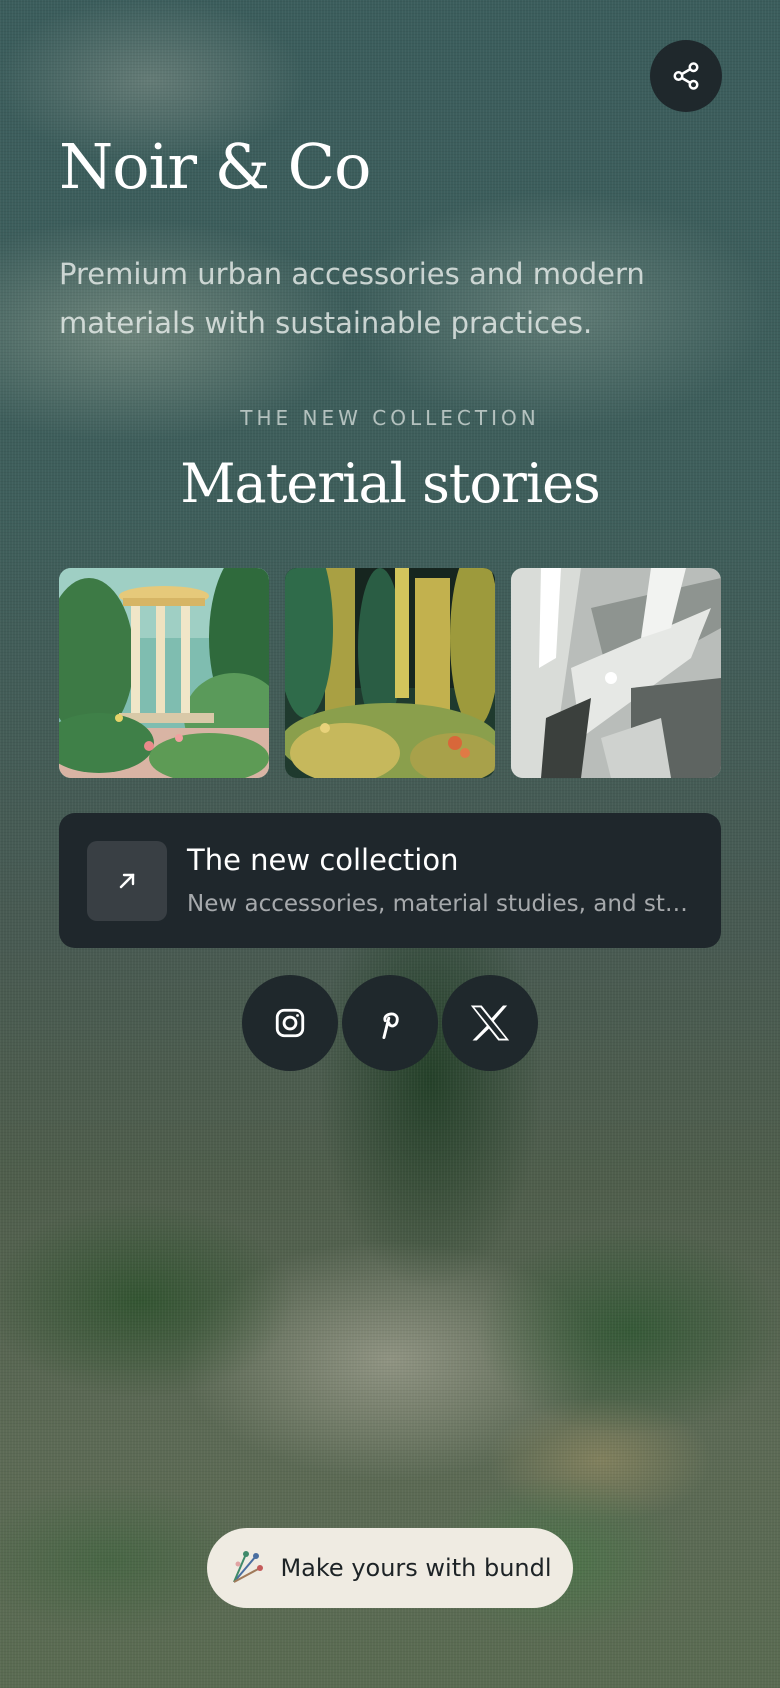  I want to click on section-eyebrow: THE NEW COLLECTION, so click(390, 418).